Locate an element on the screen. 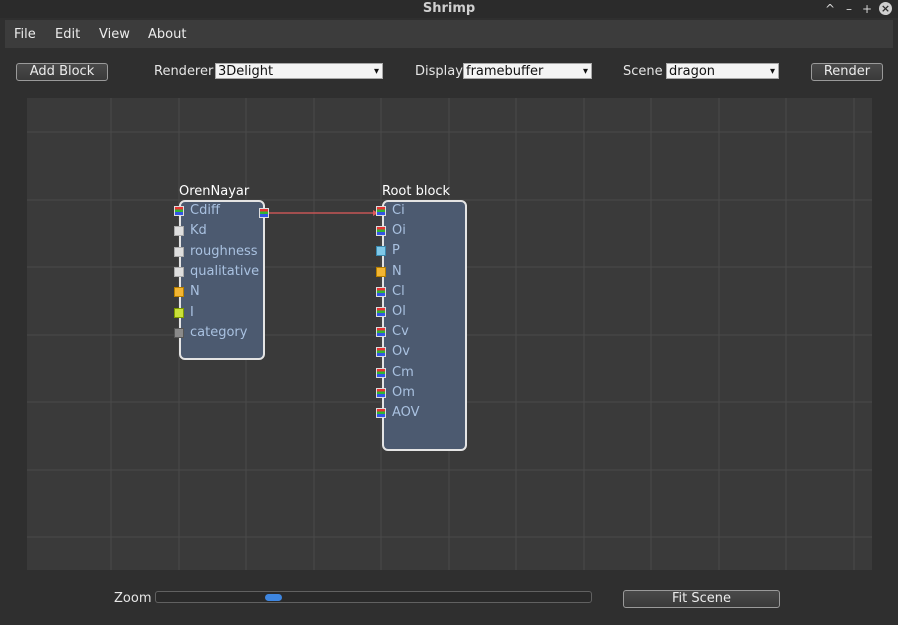 The height and width of the screenshot is (625, 898). port-orennayar-cdiff is located at coordinates (179, 211).